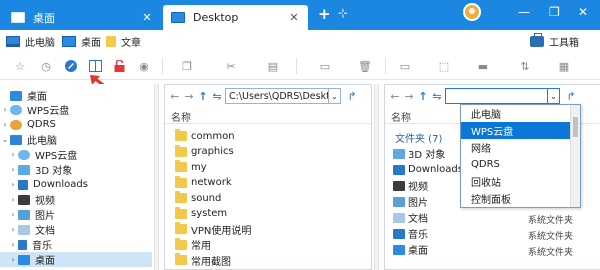  Describe the element at coordinates (575, 127) in the screenshot. I see `scrollbar-thumb` at that location.